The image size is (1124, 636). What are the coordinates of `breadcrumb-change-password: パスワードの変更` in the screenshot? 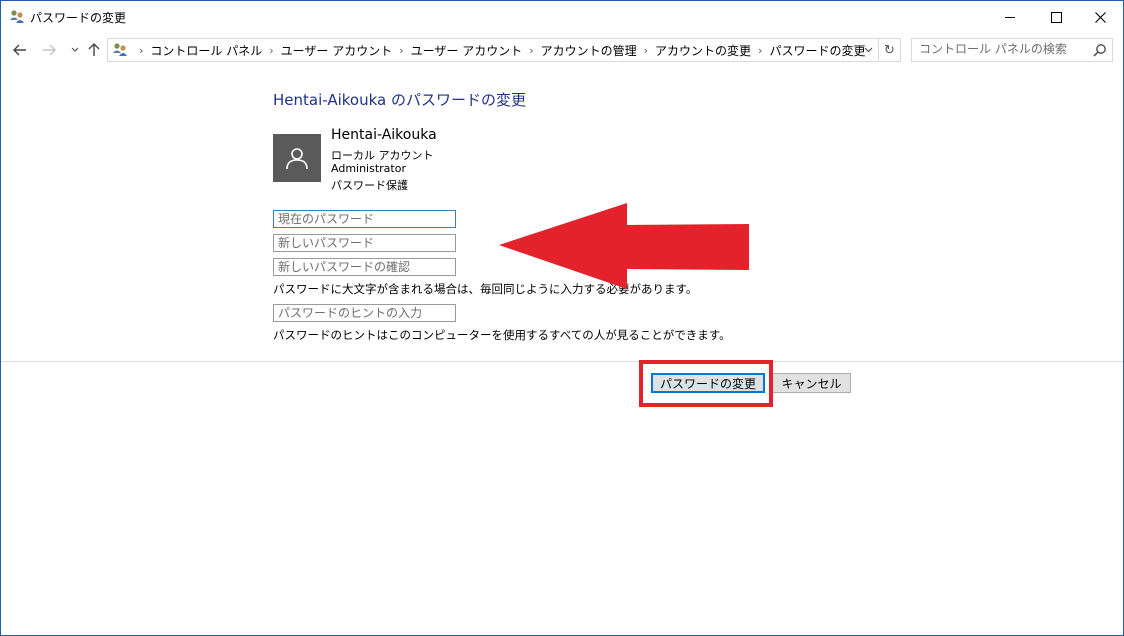 It's located at (817, 50).